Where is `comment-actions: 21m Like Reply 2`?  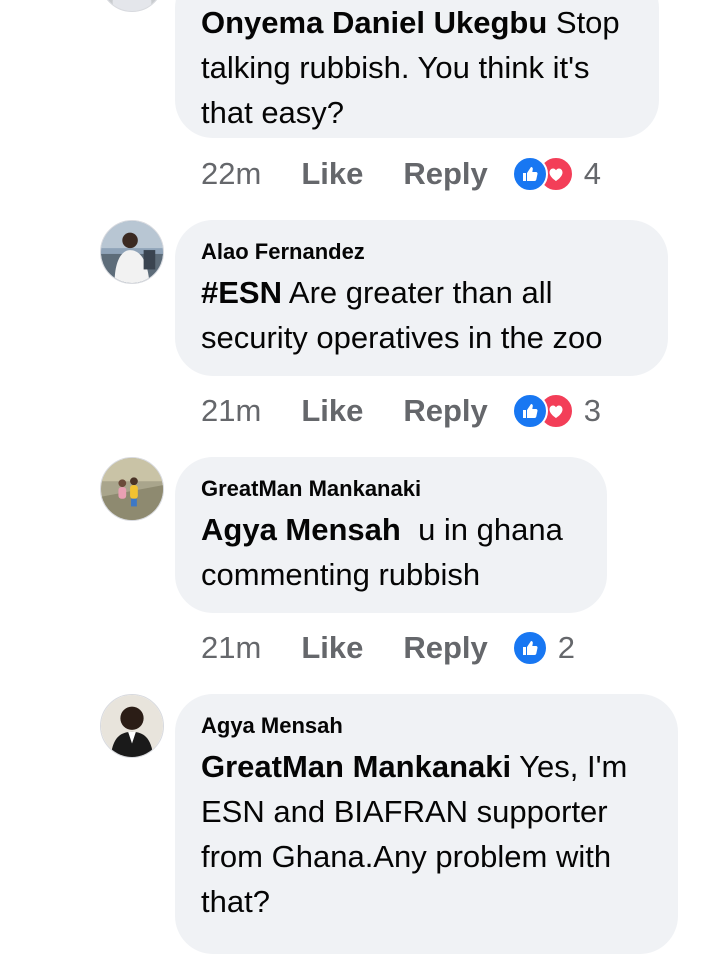
comment-actions: 21m Like Reply 2 is located at coordinates (388, 648).